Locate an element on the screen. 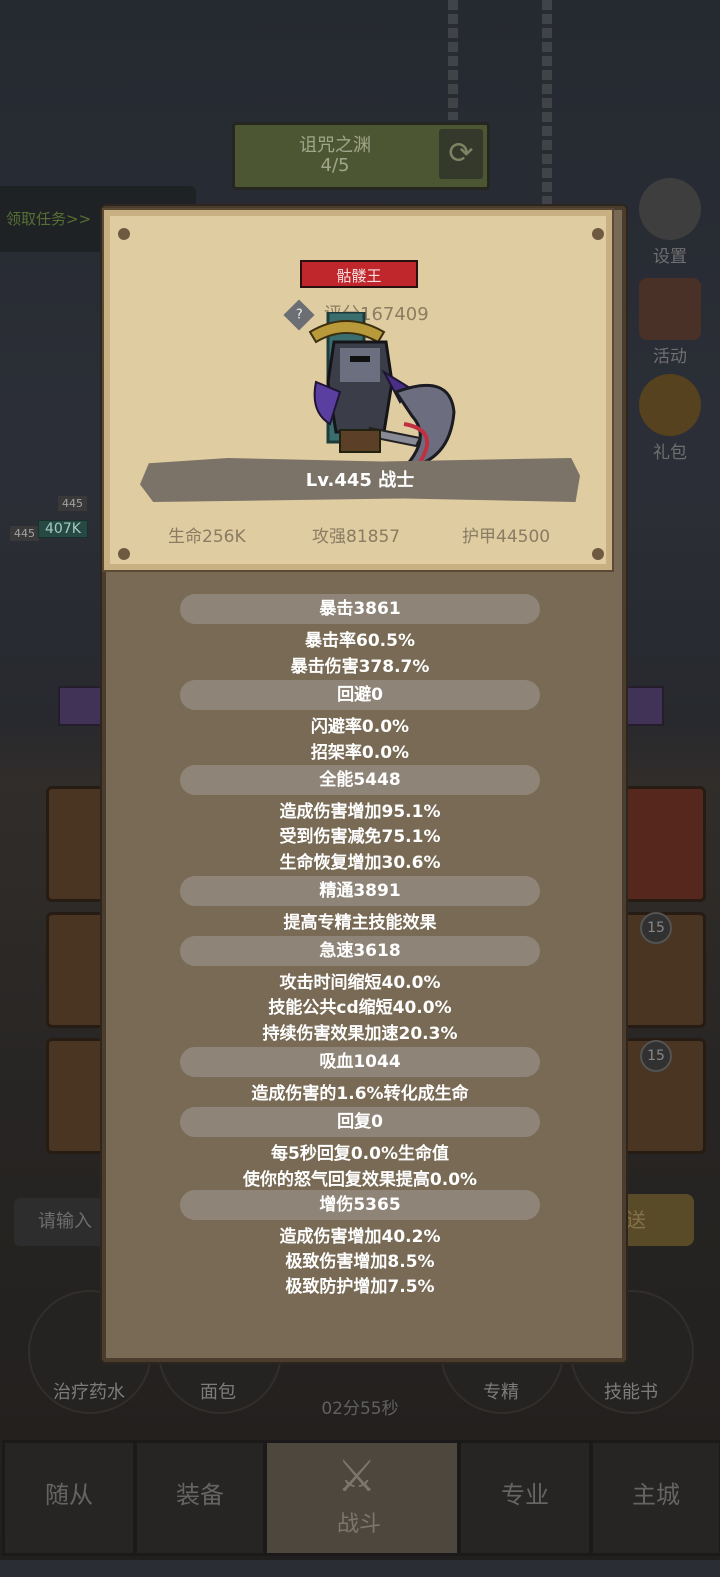  section-haste-title: 急速3618 is located at coordinates (360, 951).